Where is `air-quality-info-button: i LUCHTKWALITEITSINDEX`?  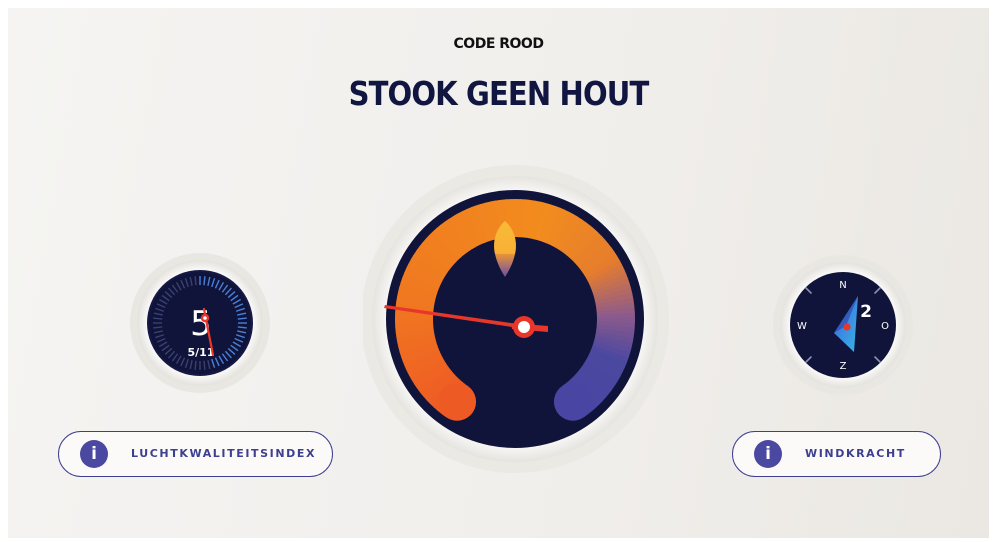
air-quality-info-button: i LUCHTKWALITEITSINDEX is located at coordinates (195, 454).